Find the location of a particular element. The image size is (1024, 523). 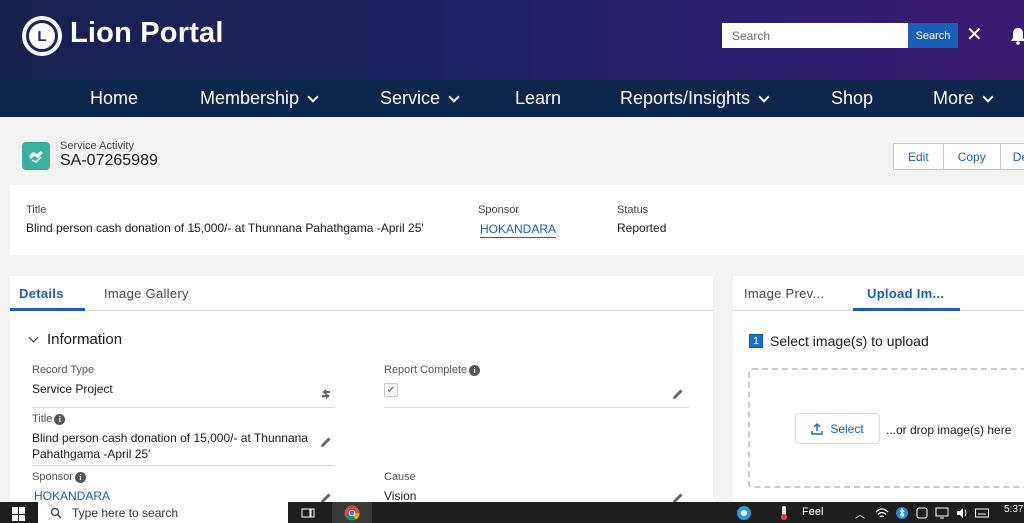

close-icon: ✕ is located at coordinates (974, 35).